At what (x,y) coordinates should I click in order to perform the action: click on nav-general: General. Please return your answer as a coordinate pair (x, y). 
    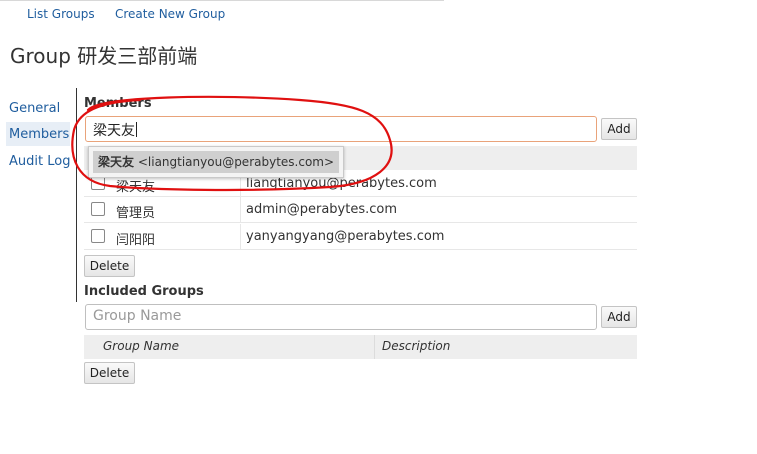
    Looking at the image, I should click on (34, 108).